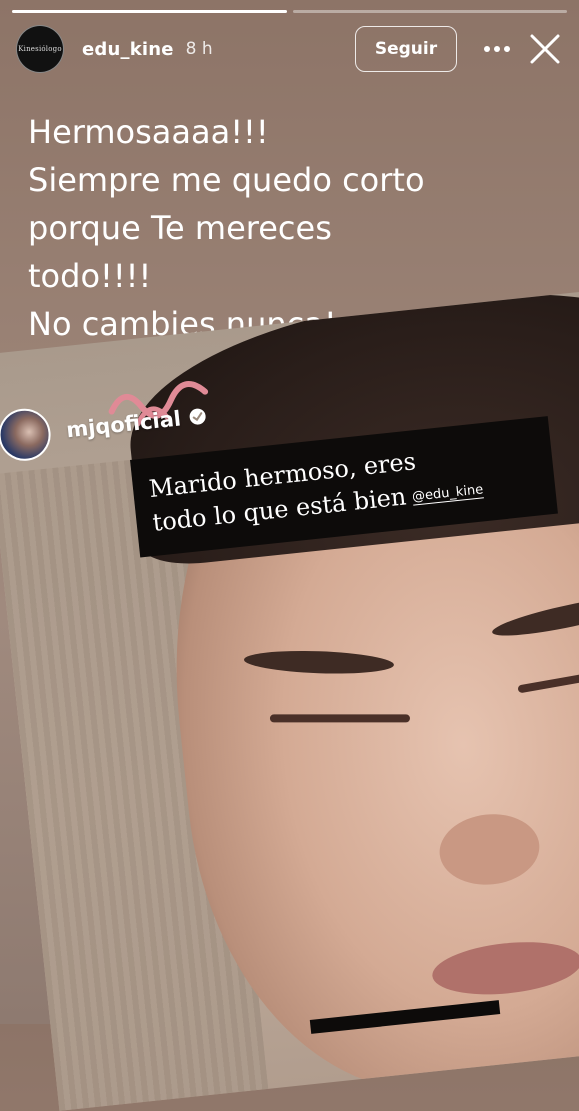 The image size is (579, 1111). Describe the element at coordinates (148, 132) in the screenshot. I see `caption-line: Hermosaaaa!!!` at that location.